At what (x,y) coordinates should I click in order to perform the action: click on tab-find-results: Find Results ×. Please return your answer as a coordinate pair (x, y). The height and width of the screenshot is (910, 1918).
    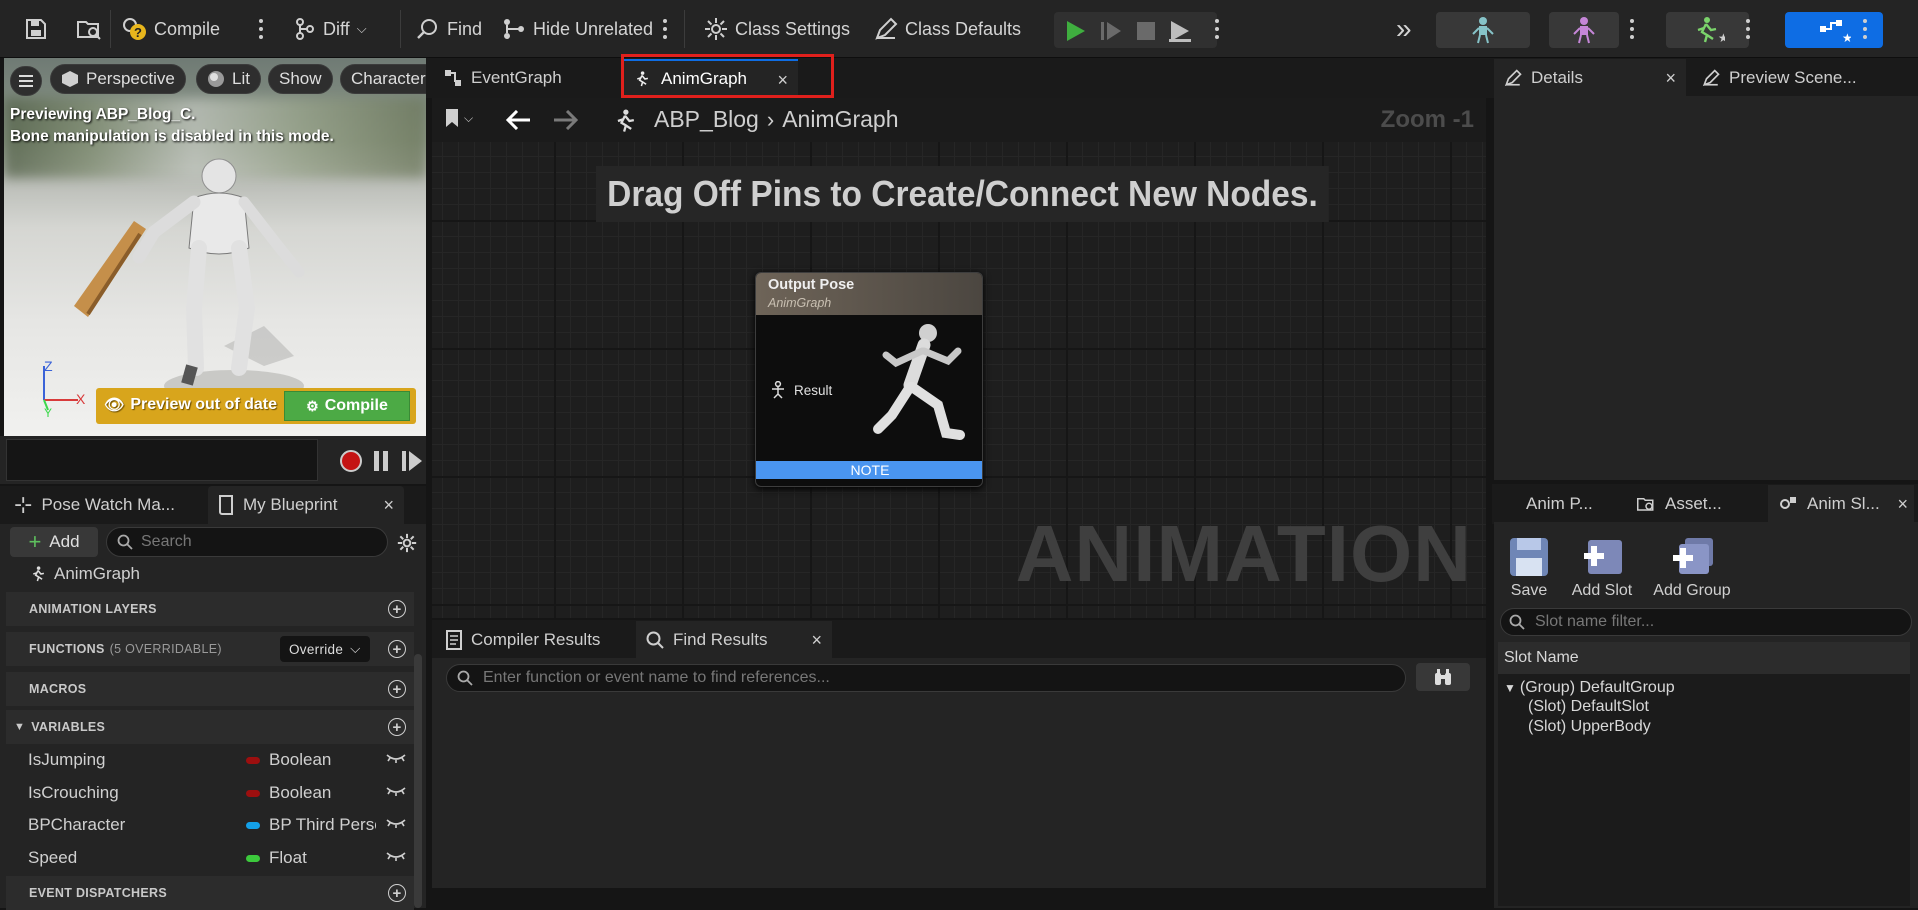
    Looking at the image, I should click on (734, 640).